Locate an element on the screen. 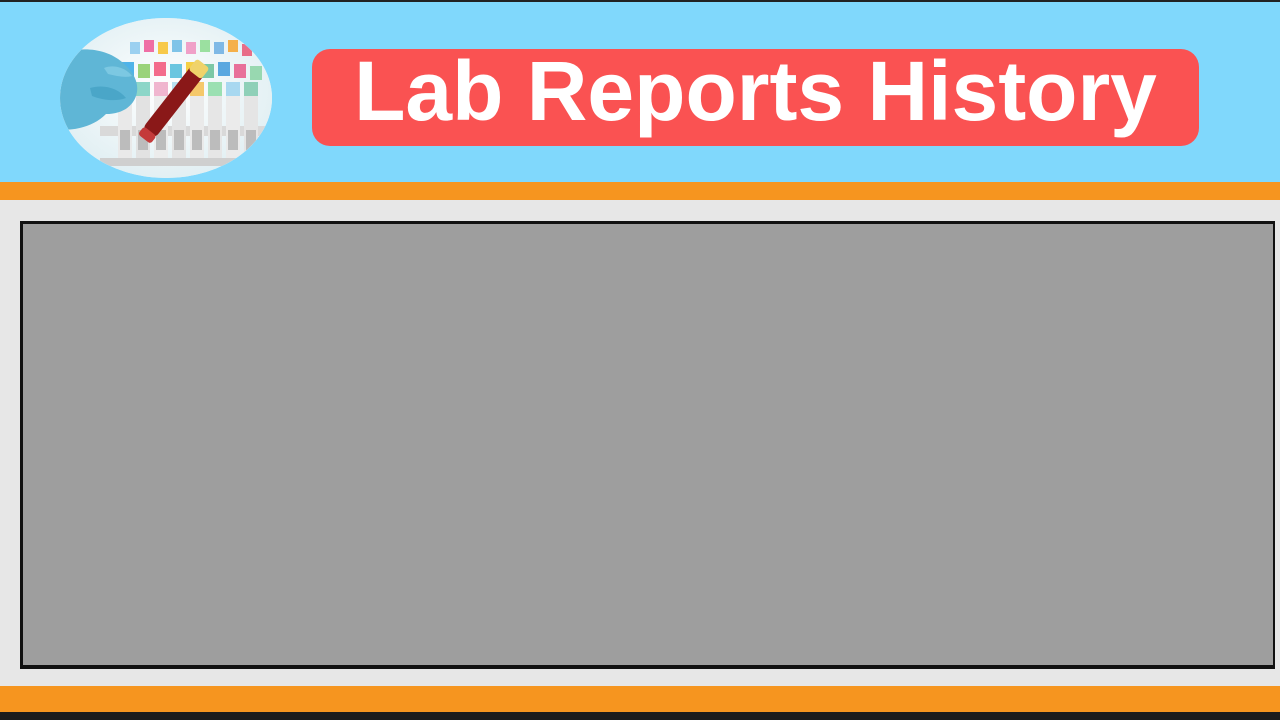  page-title-banner: Lab Reports History is located at coordinates (755, 97).